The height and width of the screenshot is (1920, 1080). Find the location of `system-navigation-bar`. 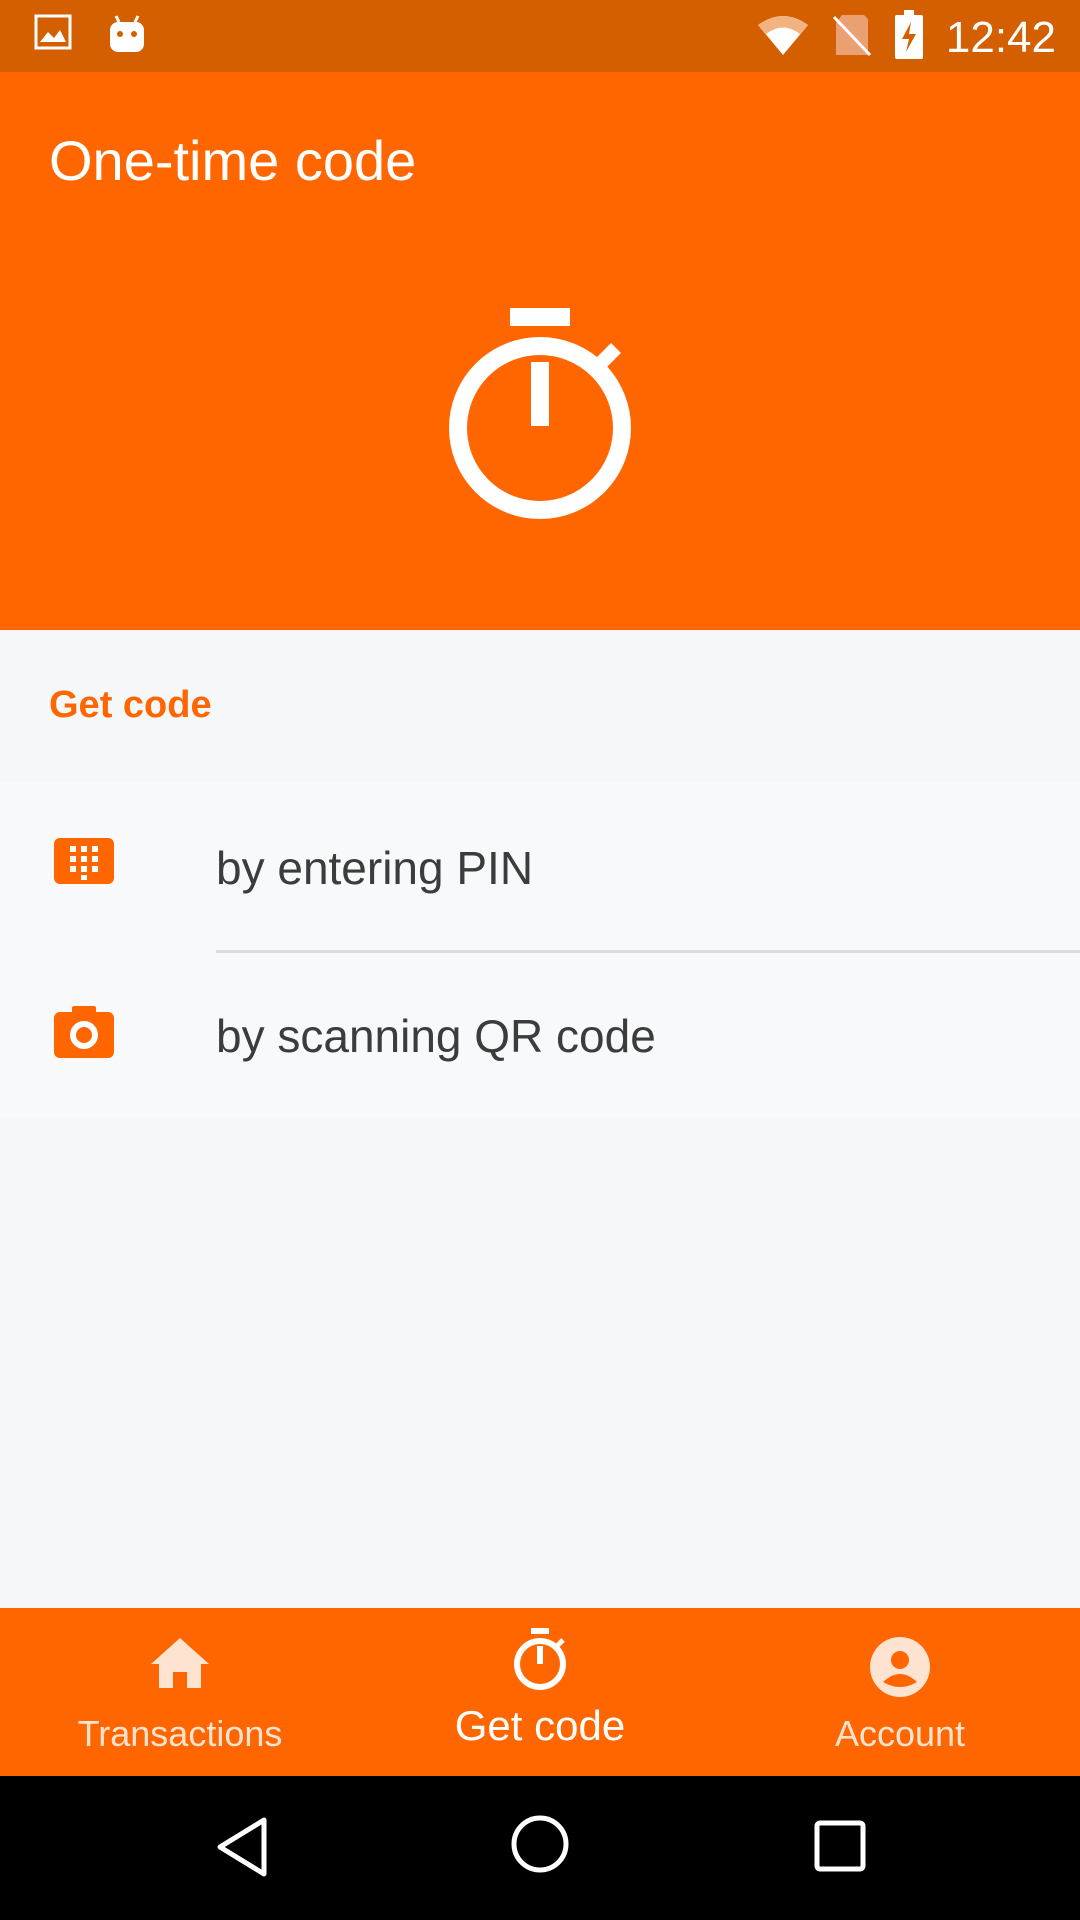

system-navigation-bar is located at coordinates (540, 1848).